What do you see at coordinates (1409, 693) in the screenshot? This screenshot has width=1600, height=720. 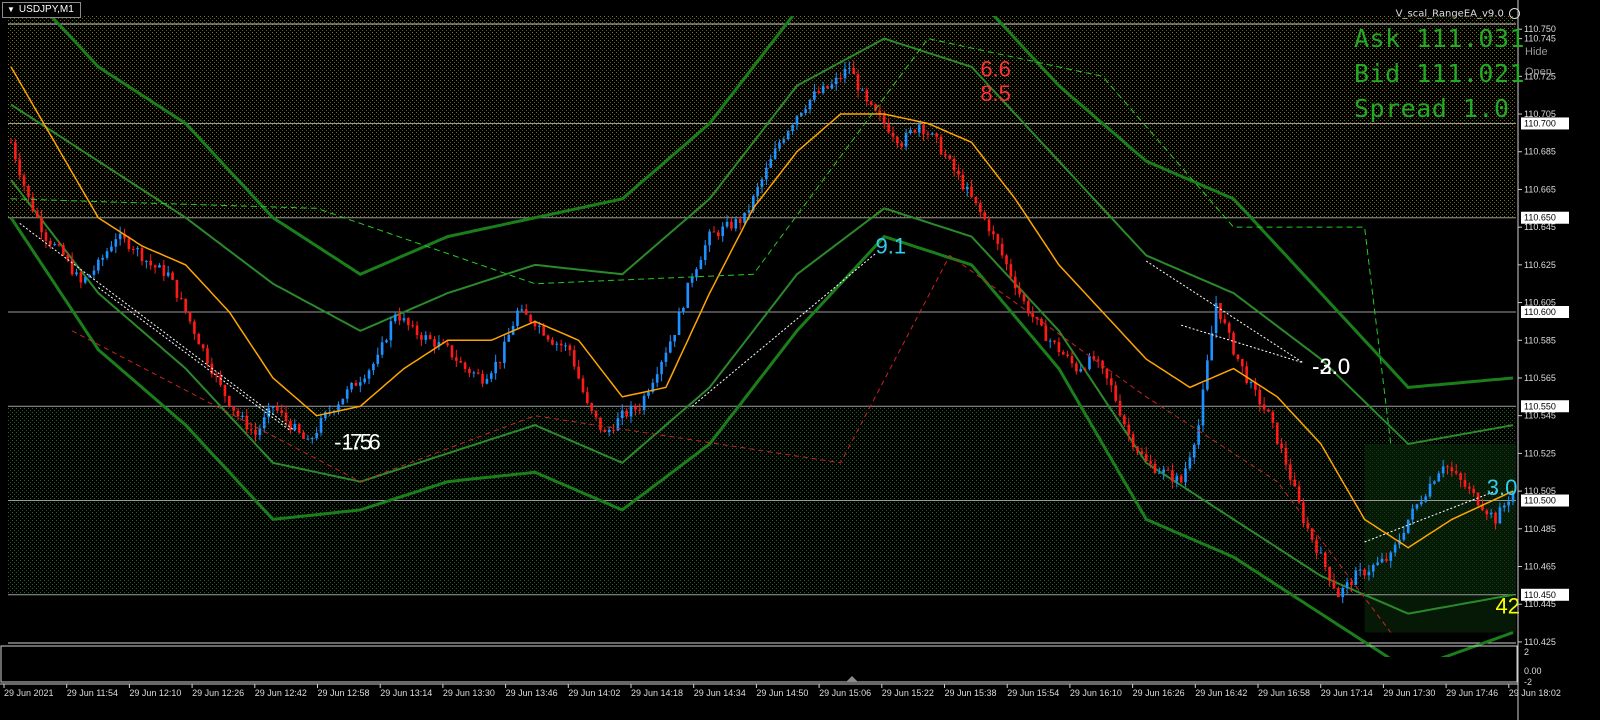 I see `time-tick-label: 29 Jun 17:30` at bounding box center [1409, 693].